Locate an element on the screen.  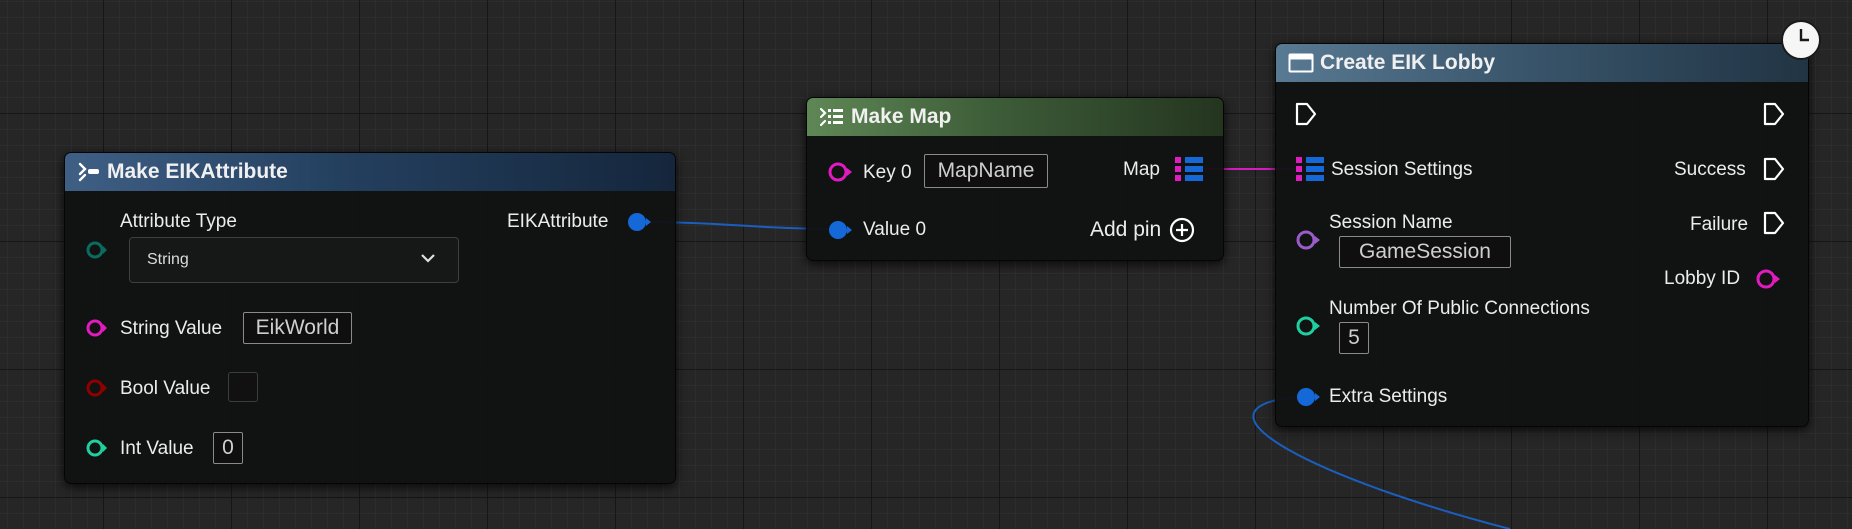
int-value-input: 0 is located at coordinates (228, 448).